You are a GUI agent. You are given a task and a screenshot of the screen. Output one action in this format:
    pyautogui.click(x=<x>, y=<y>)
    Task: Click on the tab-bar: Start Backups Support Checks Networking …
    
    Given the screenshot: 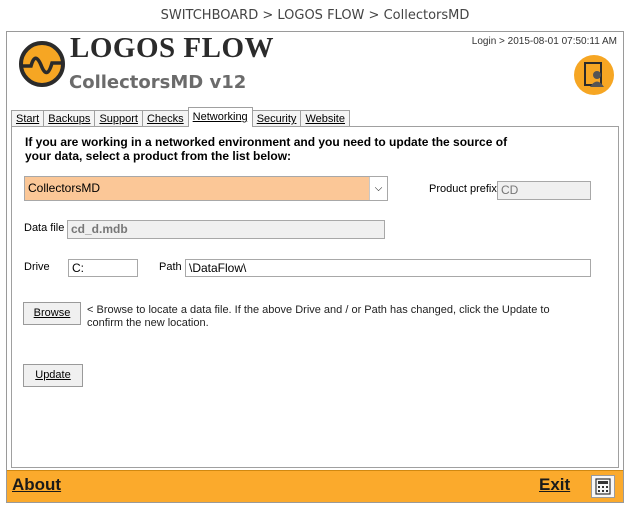 What is the action you would take?
    pyautogui.click(x=180, y=117)
    